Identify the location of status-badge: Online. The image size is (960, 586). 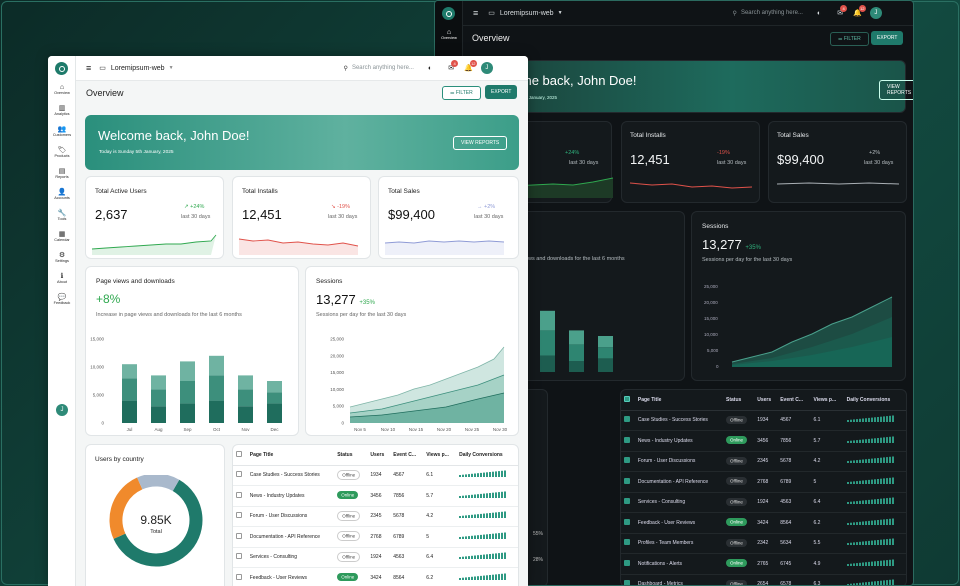
(737, 440).